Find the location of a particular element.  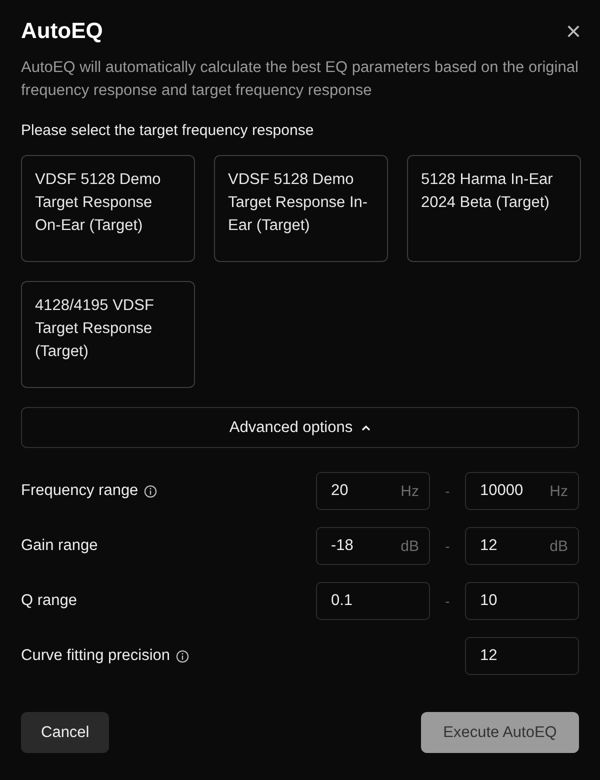

number-input-field: 20 Hz is located at coordinates (373, 491).